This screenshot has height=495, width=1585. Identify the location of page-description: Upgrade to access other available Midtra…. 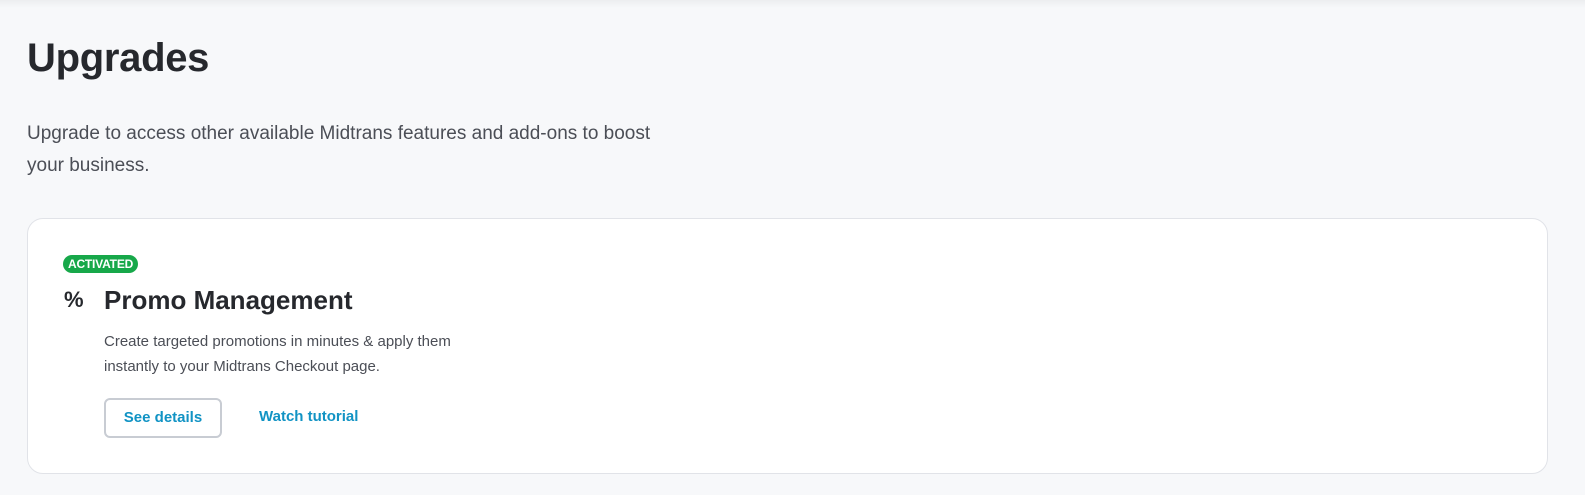
(339, 149).